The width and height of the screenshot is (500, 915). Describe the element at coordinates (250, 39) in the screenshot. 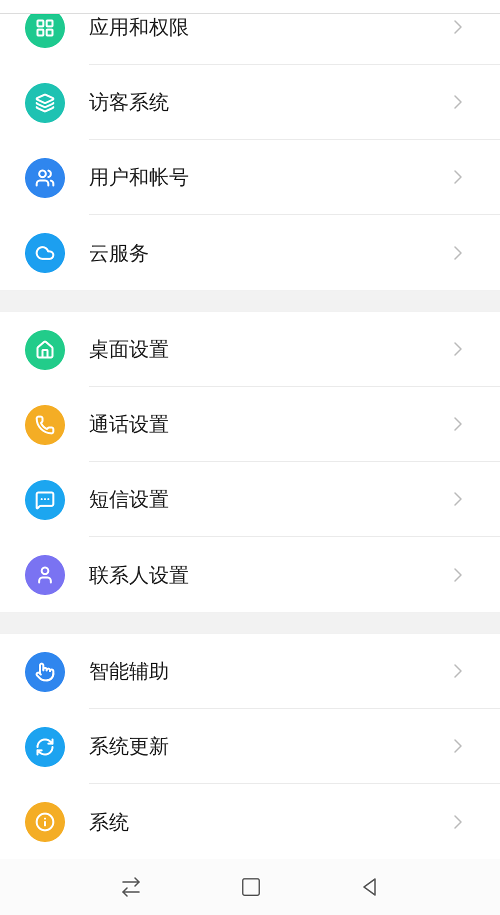

I see `settings-item: 应用和权限` at that location.